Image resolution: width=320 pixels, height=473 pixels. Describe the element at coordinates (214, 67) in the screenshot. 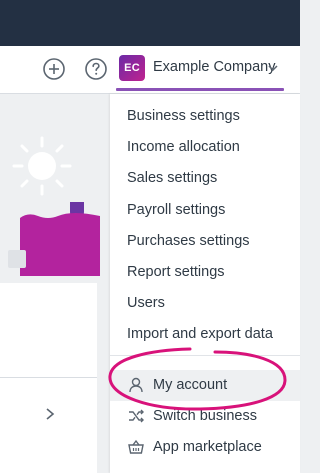

I see `company-switcher-label: Example Company` at that location.